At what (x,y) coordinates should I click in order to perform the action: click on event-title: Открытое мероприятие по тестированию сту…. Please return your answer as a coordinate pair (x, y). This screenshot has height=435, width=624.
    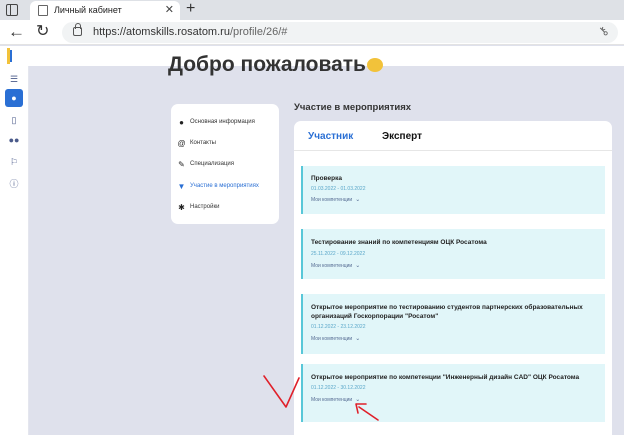
    Looking at the image, I should click on (447, 312).